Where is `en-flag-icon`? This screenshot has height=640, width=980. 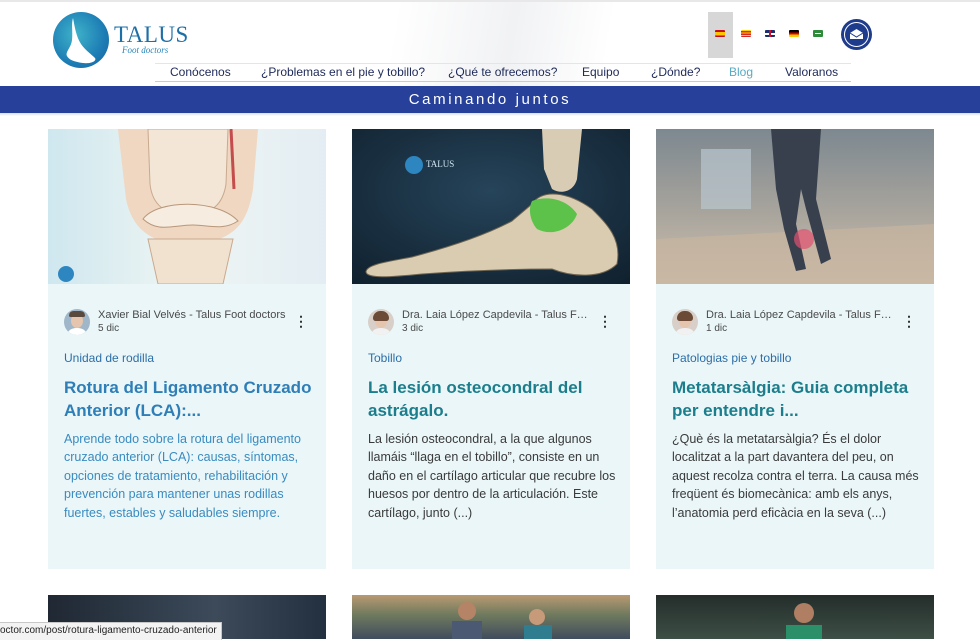
en-flag-icon is located at coordinates (770, 33).